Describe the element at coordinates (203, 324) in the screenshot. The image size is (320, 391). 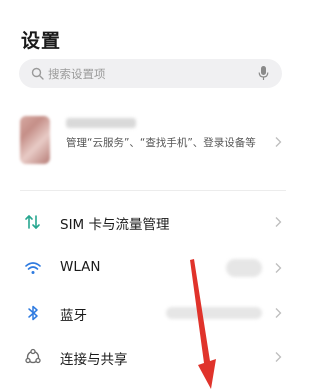
I see `annotation-arrow` at that location.